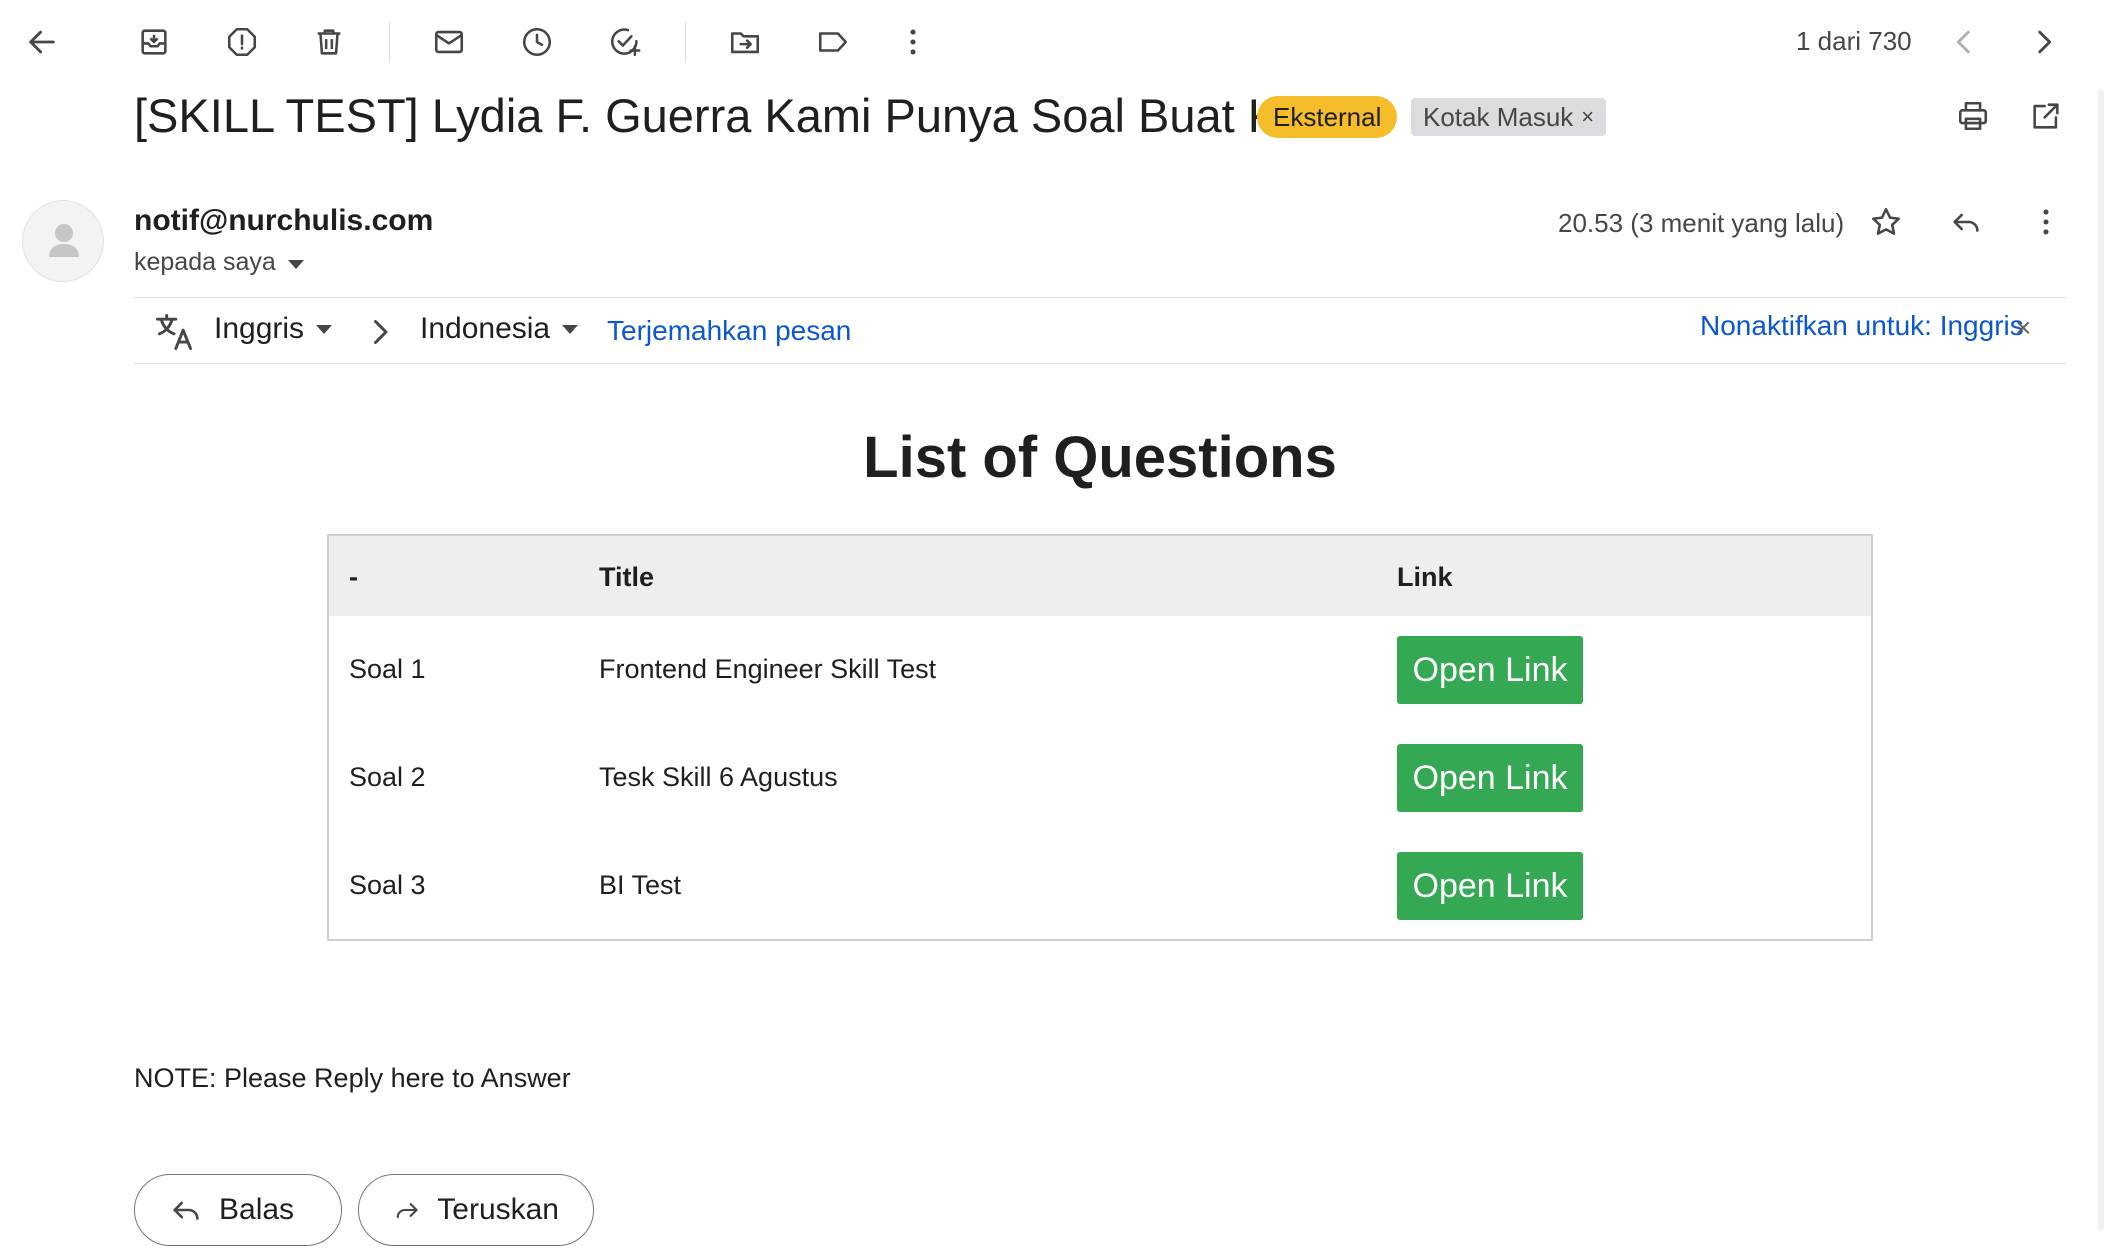 The width and height of the screenshot is (2104, 1258). What do you see at coordinates (1862, 326) in the screenshot?
I see `disable-translation-link: Nonaktifkan untuk: Inggris` at bounding box center [1862, 326].